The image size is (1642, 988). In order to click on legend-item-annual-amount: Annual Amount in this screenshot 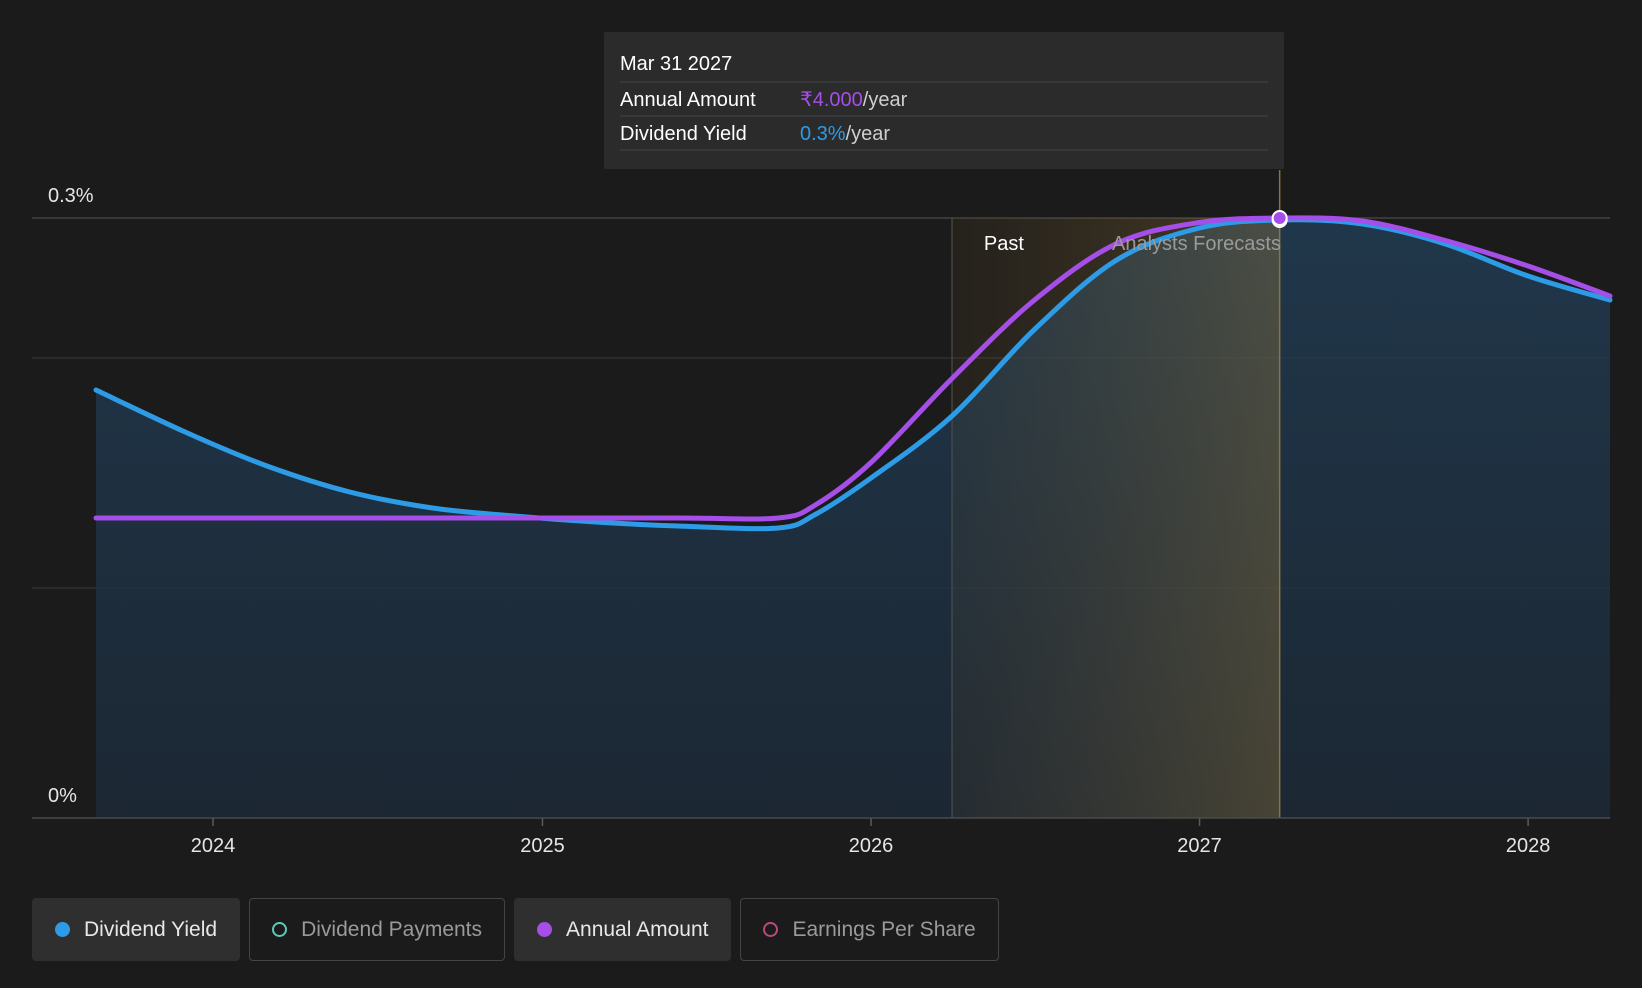, I will do `click(623, 929)`.